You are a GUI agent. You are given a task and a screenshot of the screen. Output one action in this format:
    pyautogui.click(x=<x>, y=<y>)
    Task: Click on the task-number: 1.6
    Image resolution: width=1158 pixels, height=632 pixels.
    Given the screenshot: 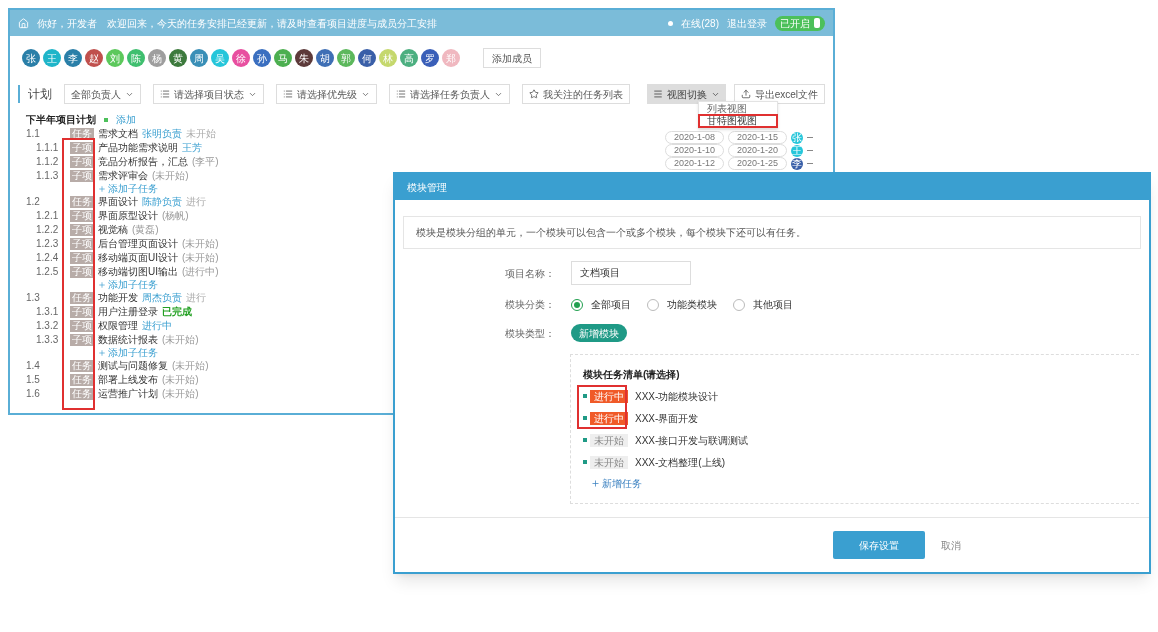 What is the action you would take?
    pyautogui.click(x=33, y=394)
    